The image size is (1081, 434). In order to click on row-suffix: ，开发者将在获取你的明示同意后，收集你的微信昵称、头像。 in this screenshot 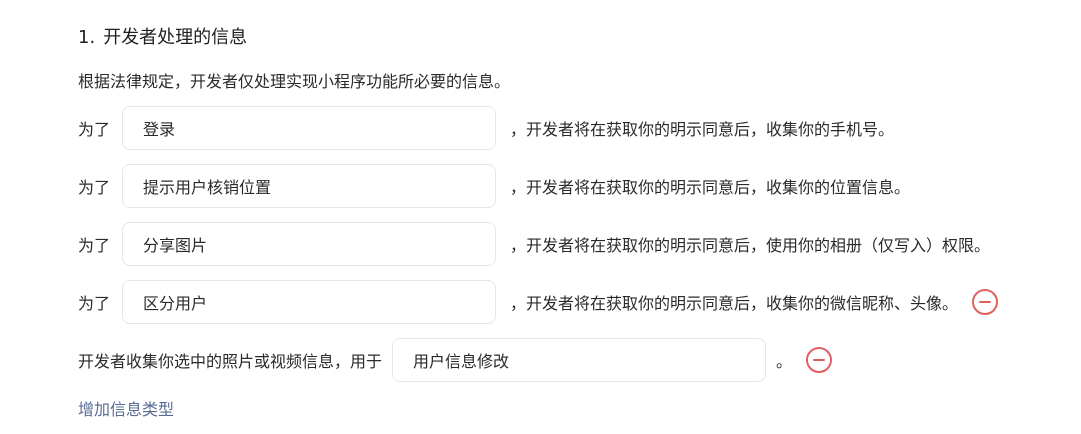, I will do `click(734, 303)`.